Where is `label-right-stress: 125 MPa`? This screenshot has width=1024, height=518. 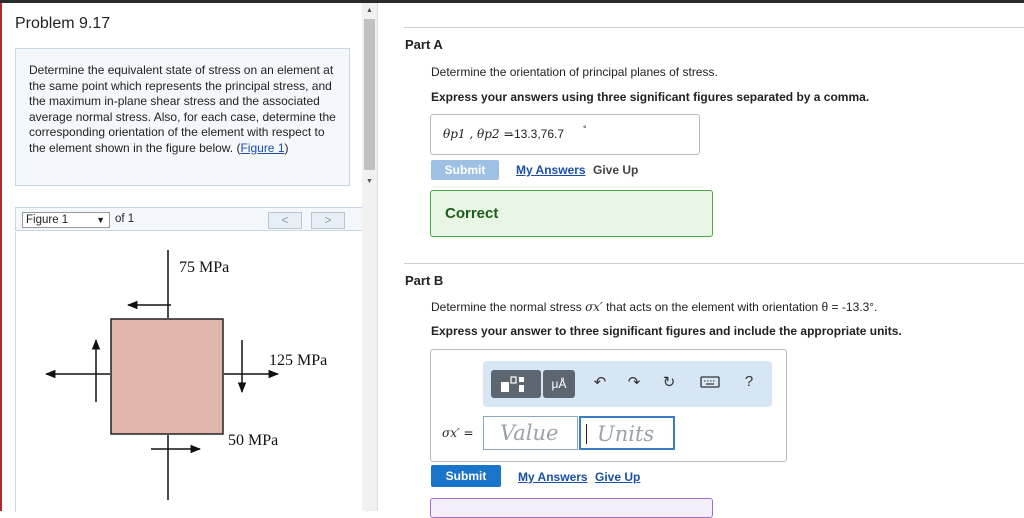 label-right-stress: 125 MPa is located at coordinates (298, 360).